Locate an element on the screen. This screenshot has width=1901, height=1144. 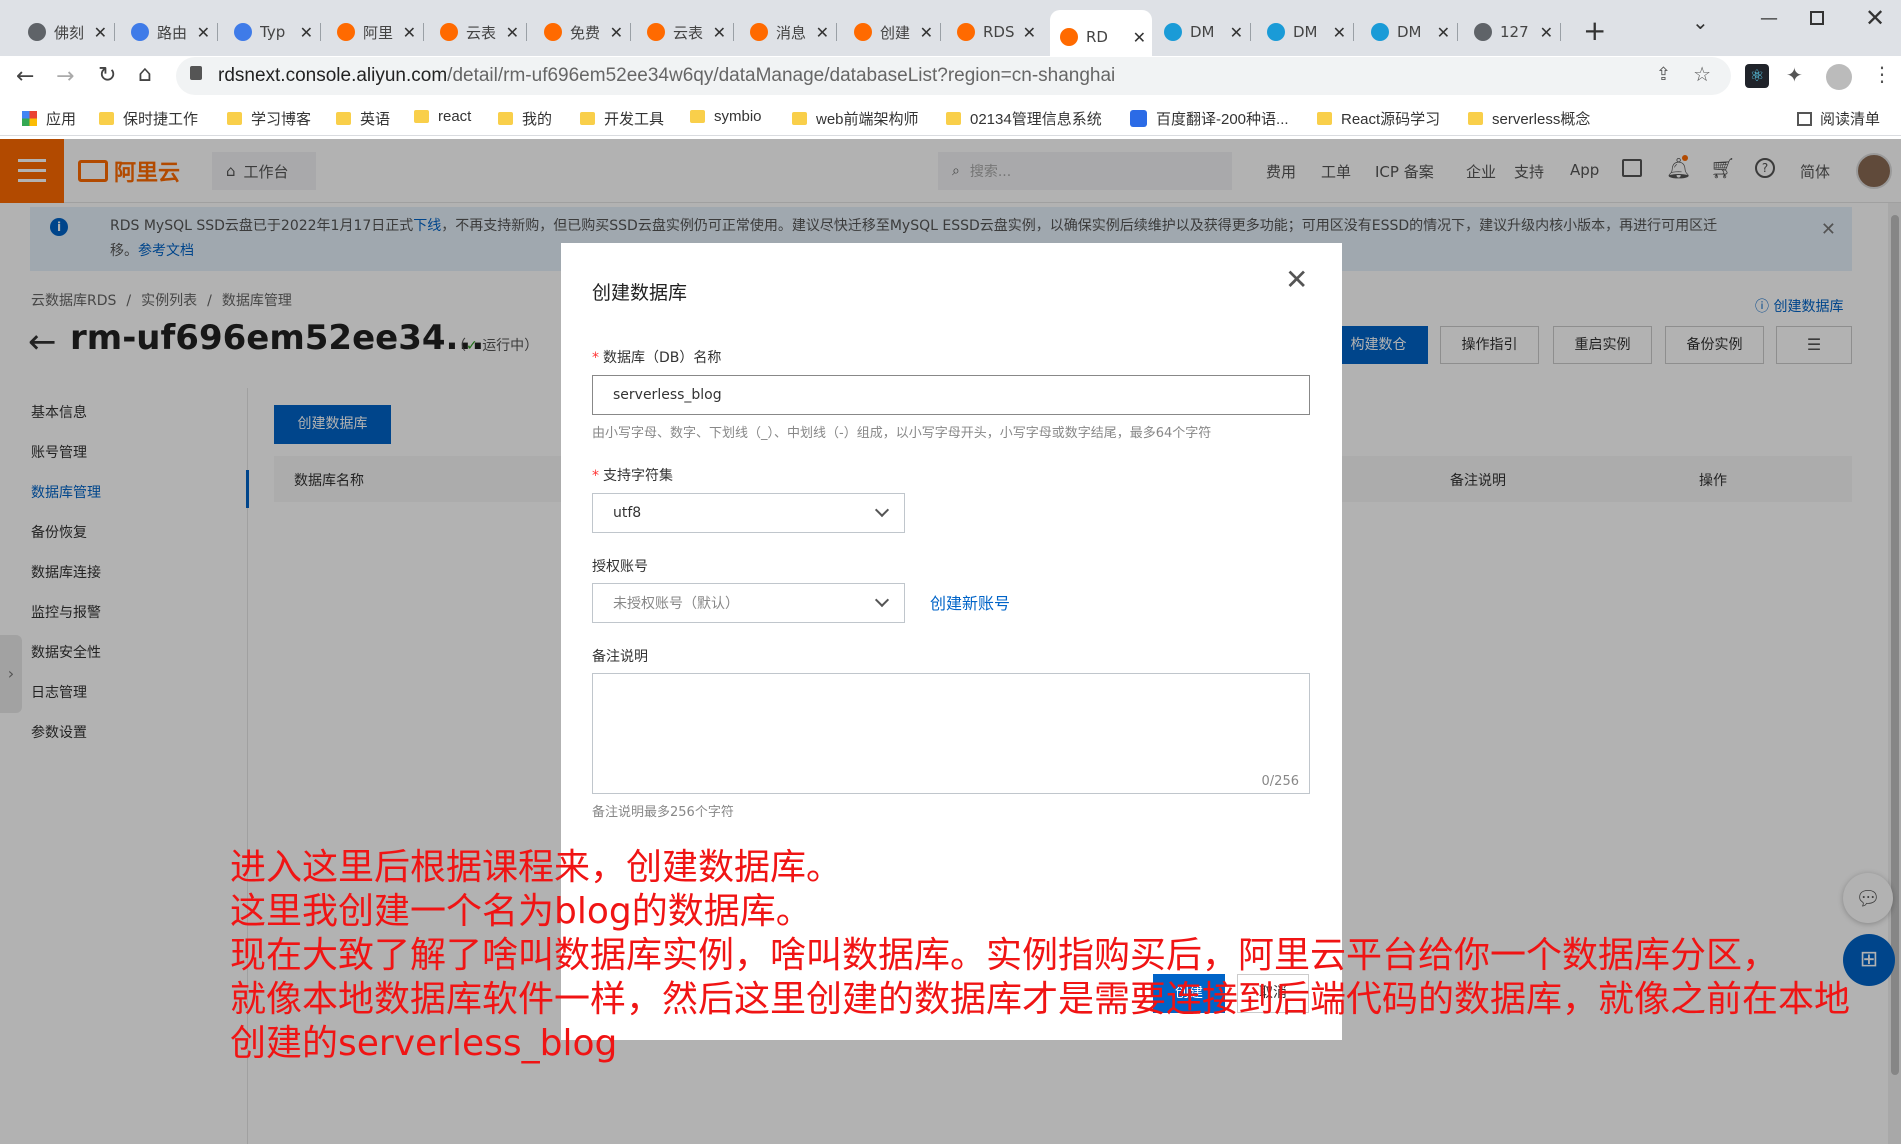
react-devtools-icon: ⚛ is located at coordinates (1757, 76).